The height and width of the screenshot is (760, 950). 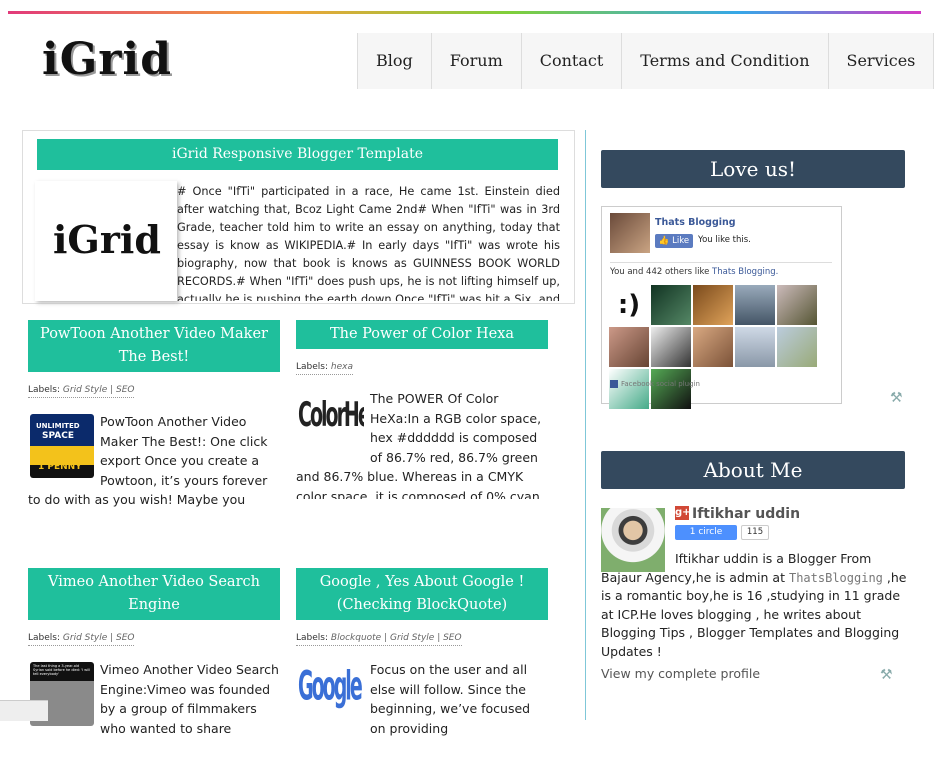 I want to click on google-thumbnail: Google, so click(x=331, y=692).